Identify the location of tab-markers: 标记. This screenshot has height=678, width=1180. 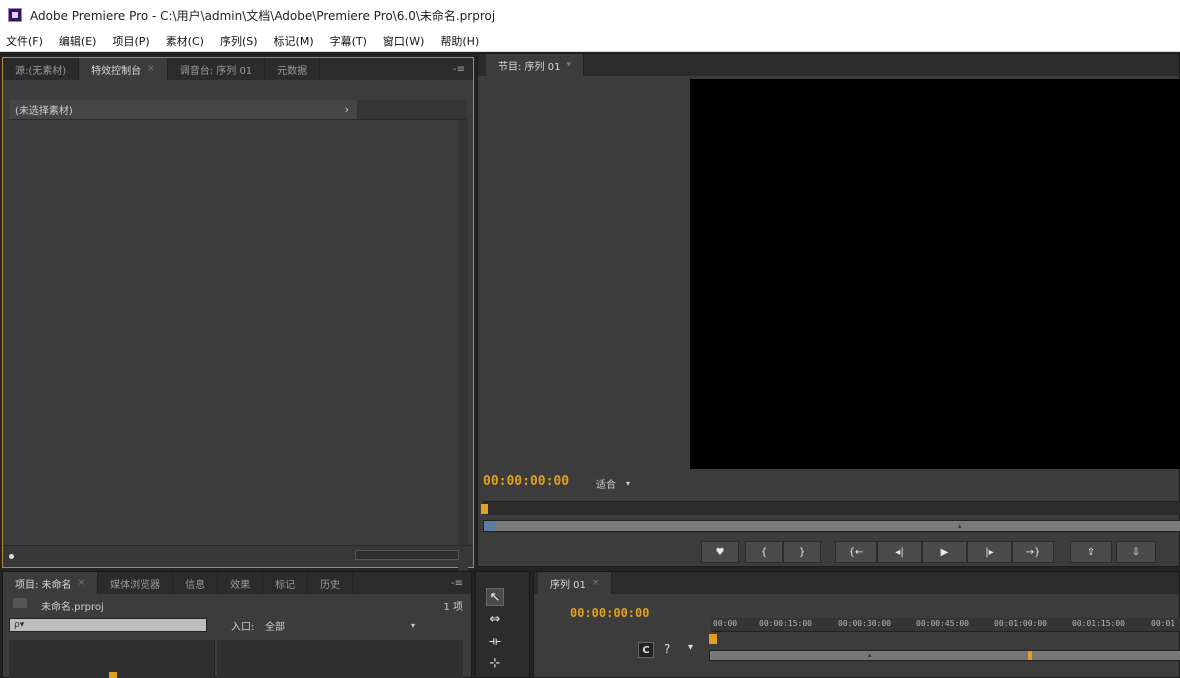
(286, 583).